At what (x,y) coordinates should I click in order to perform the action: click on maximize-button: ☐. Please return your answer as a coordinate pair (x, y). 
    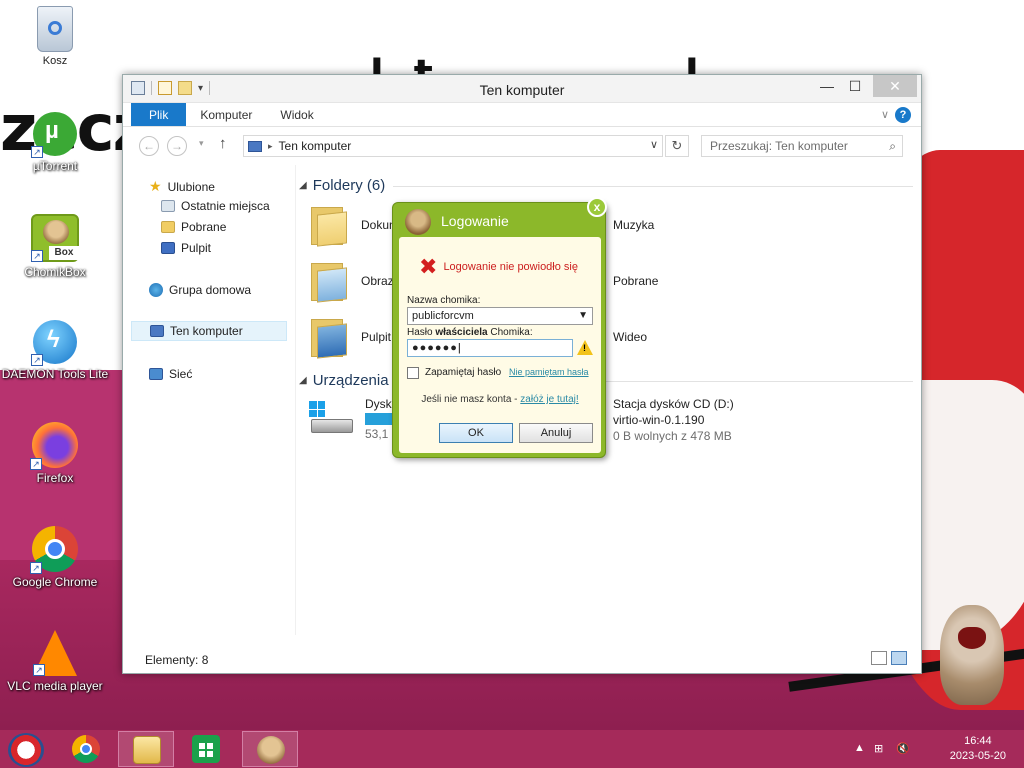
    Looking at the image, I should click on (855, 86).